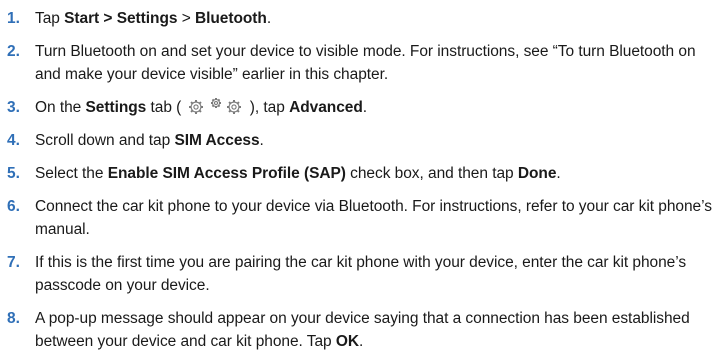  Describe the element at coordinates (121, 18) in the screenshot. I see `step-emphasis: Start > Settings` at that location.